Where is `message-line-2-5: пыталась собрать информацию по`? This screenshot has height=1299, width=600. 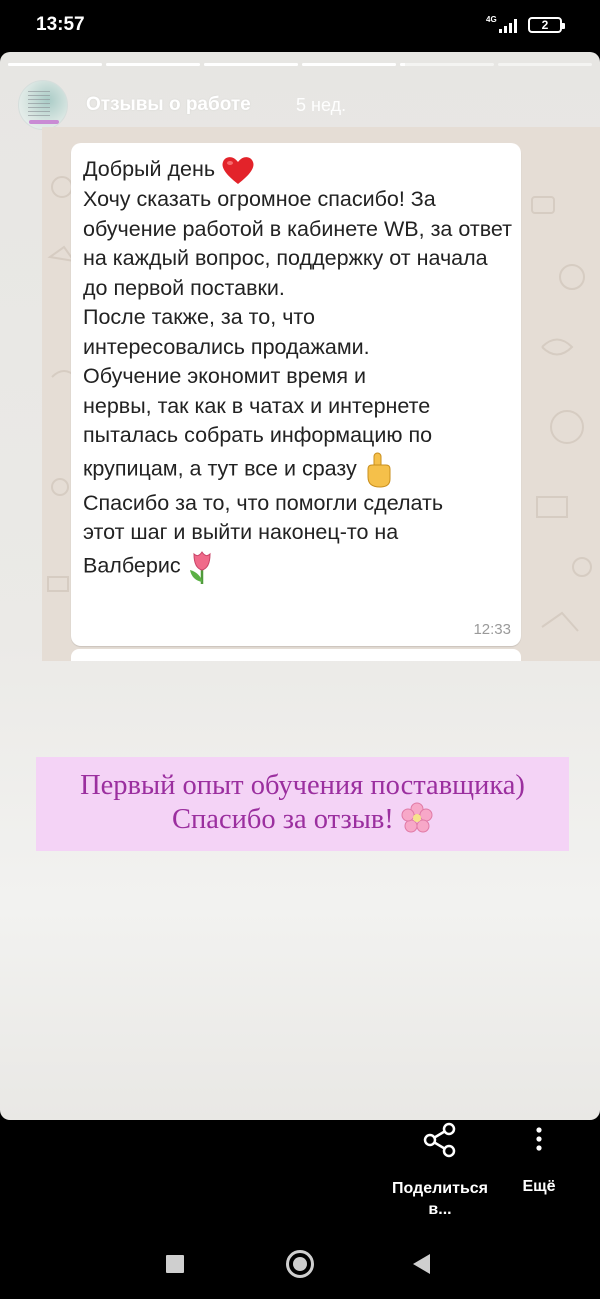 message-line-2-5: пыталась собрать информацию по is located at coordinates (258, 435).